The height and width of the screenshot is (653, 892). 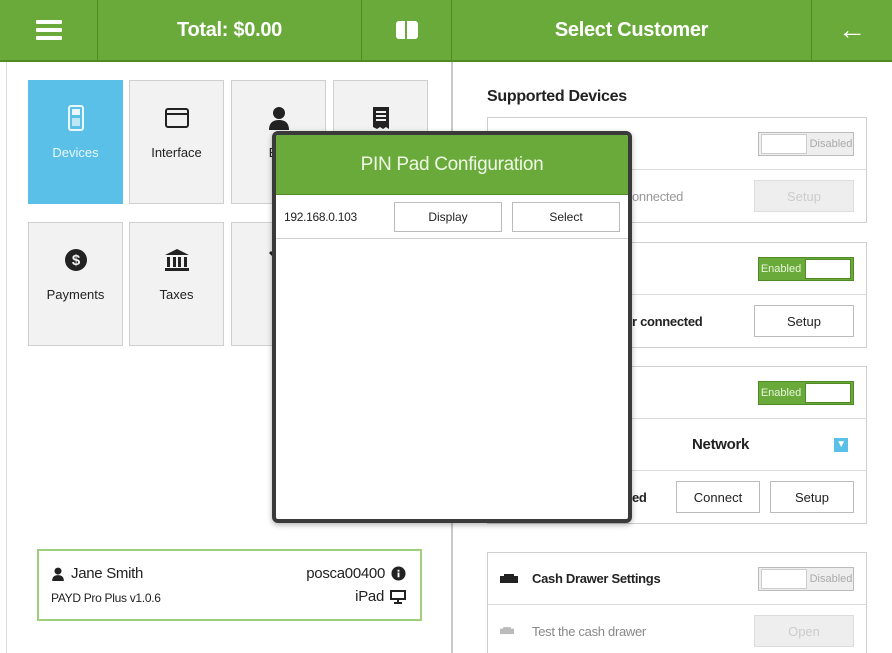 I want to click on select-customer-button: Select Customer, so click(x=632, y=30).